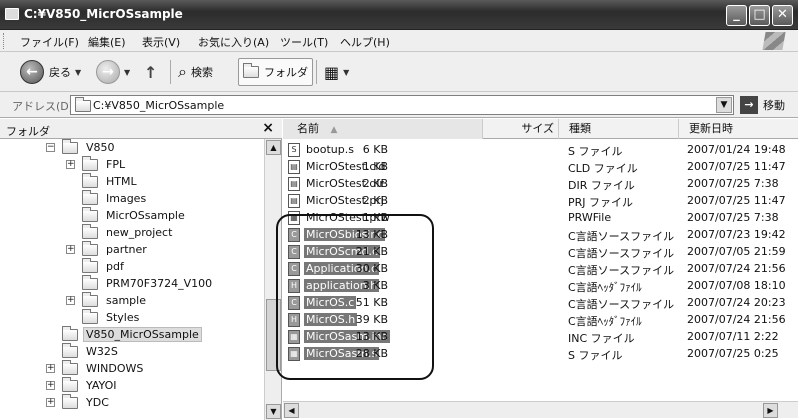 The height and width of the screenshot is (420, 798). Describe the element at coordinates (126, 249) in the screenshot. I see `tree-item-label: partner` at that location.